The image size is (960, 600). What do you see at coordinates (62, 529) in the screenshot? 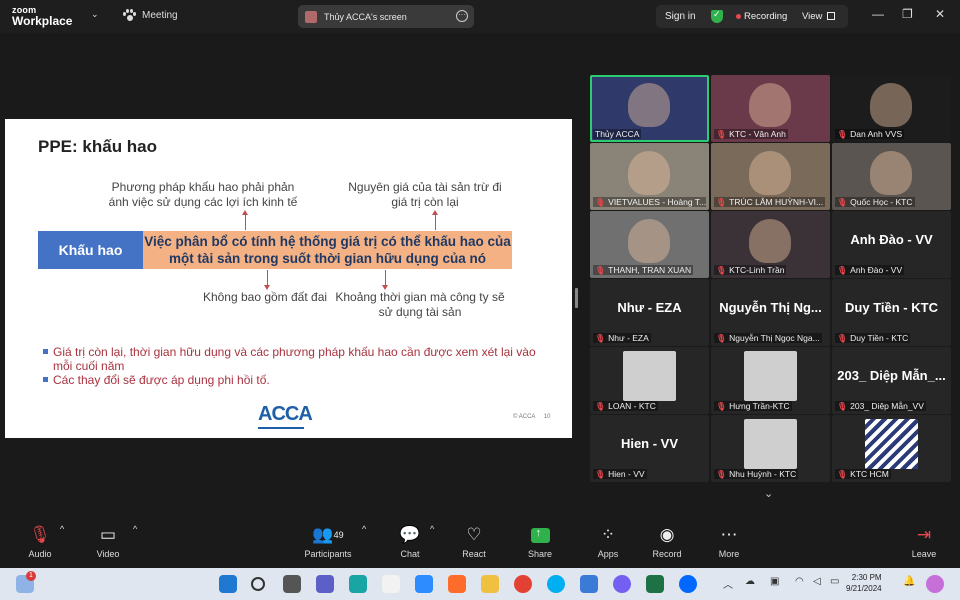
I see `audio-caret-icon: ^` at bounding box center [62, 529].